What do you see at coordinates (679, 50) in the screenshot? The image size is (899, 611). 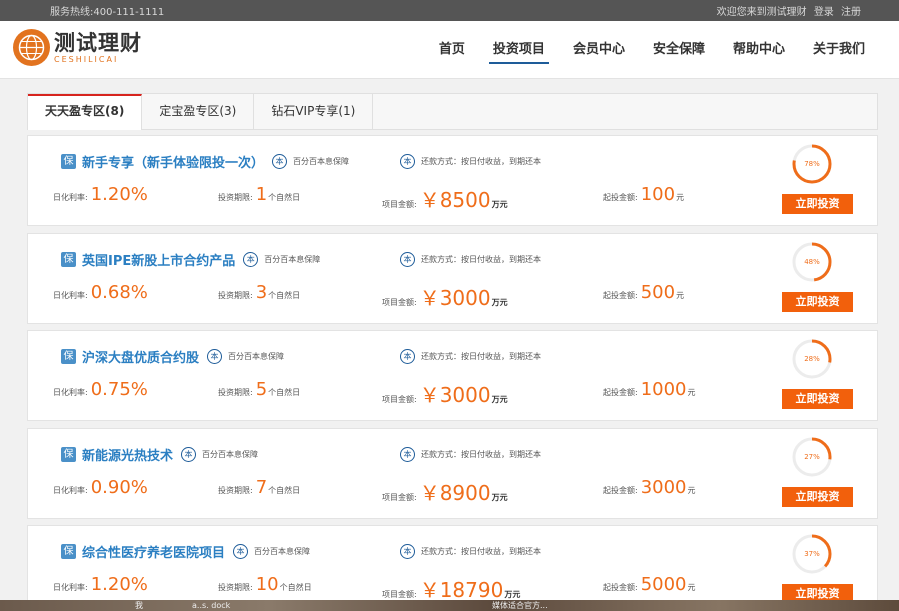 I see `nav-item: 安全保障` at bounding box center [679, 50].